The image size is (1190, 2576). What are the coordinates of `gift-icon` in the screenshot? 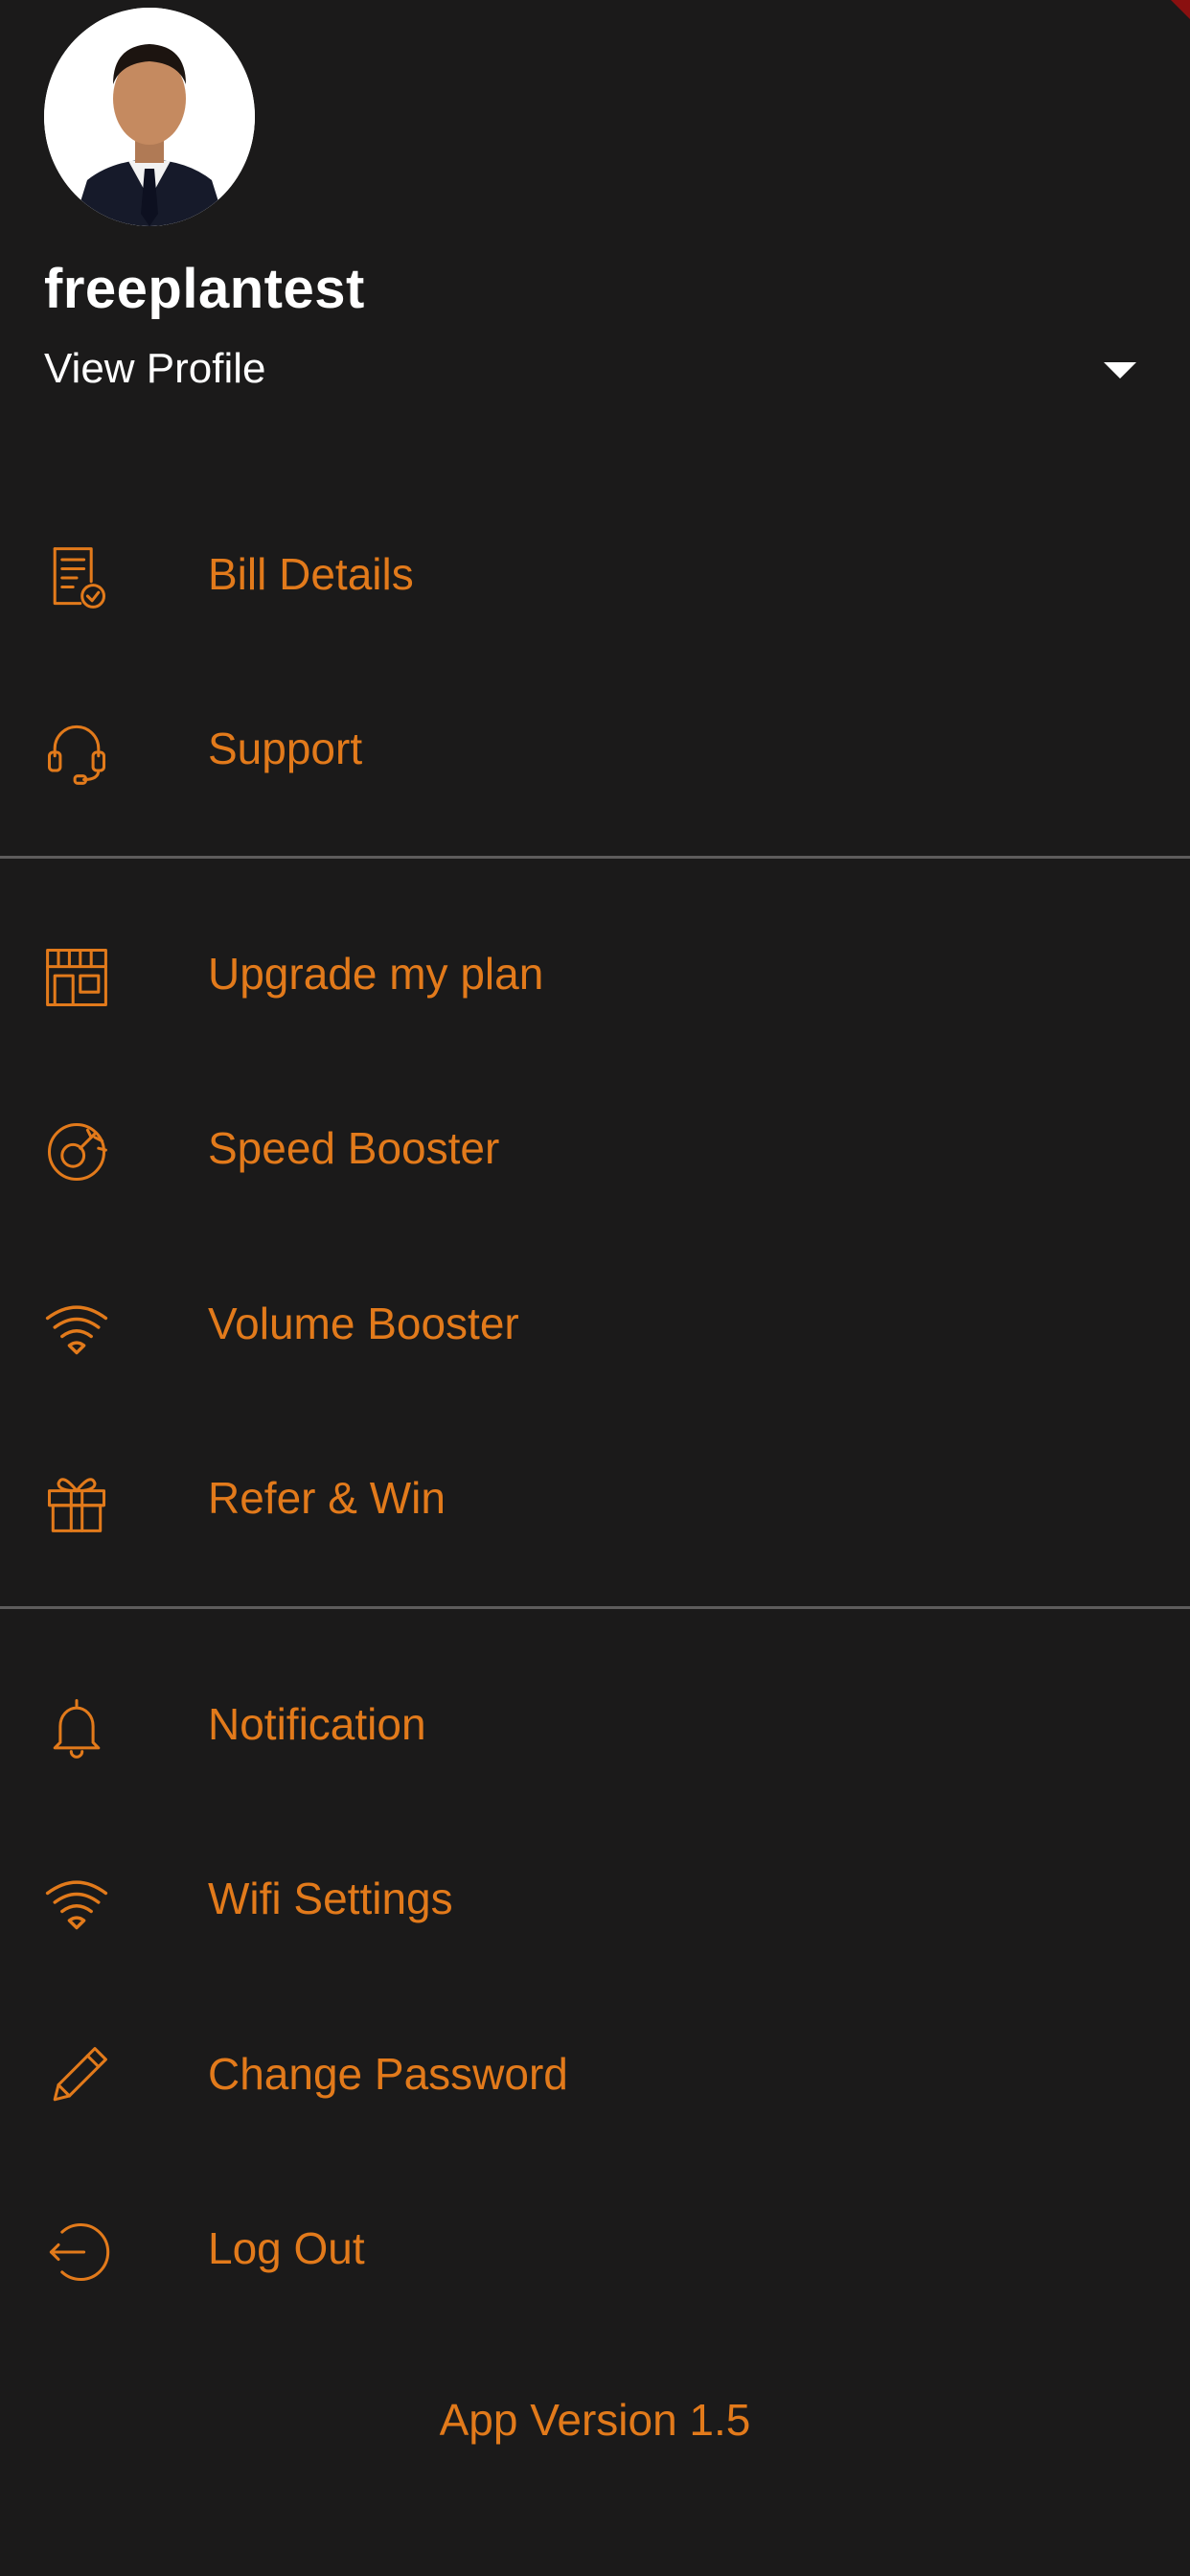 It's located at (76, 1502).